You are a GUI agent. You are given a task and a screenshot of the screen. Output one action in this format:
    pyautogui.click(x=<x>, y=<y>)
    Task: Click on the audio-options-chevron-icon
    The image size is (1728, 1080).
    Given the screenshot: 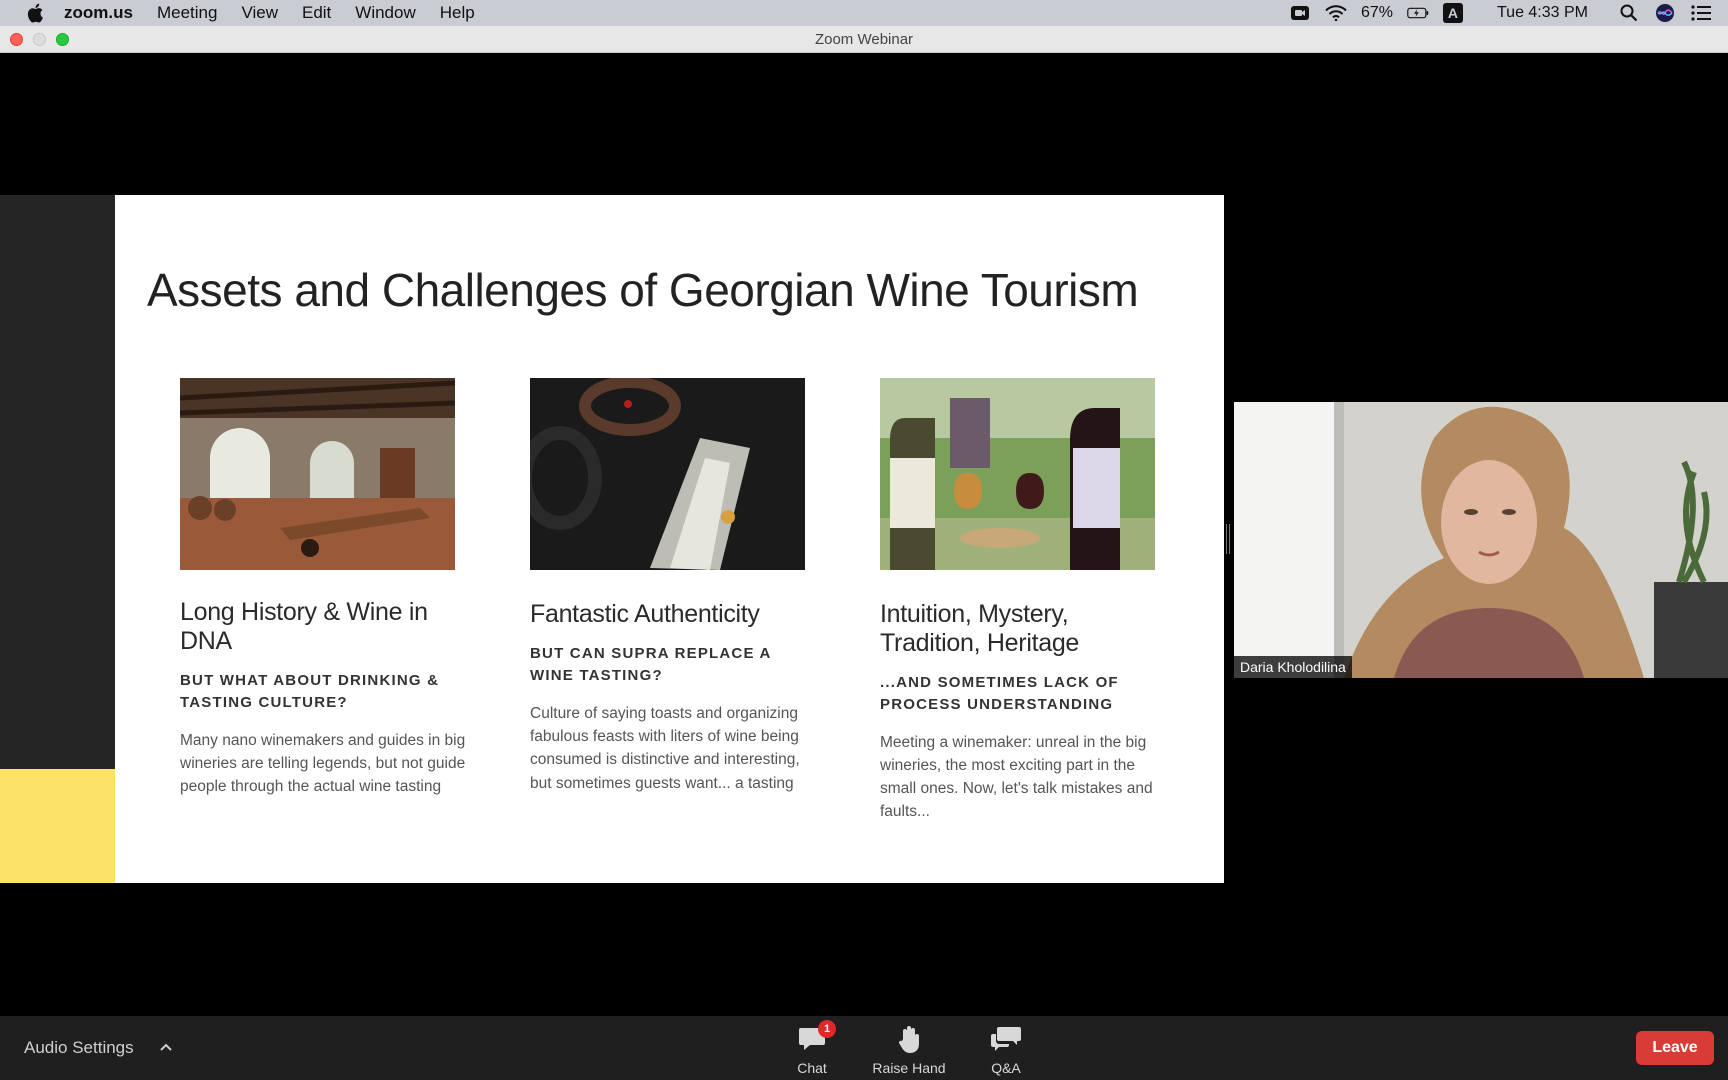 What is the action you would take?
    pyautogui.click(x=166, y=1046)
    